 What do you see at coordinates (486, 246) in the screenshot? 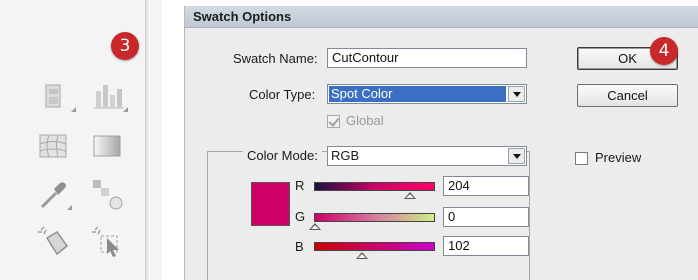
I see `blue-value-input: 102` at bounding box center [486, 246].